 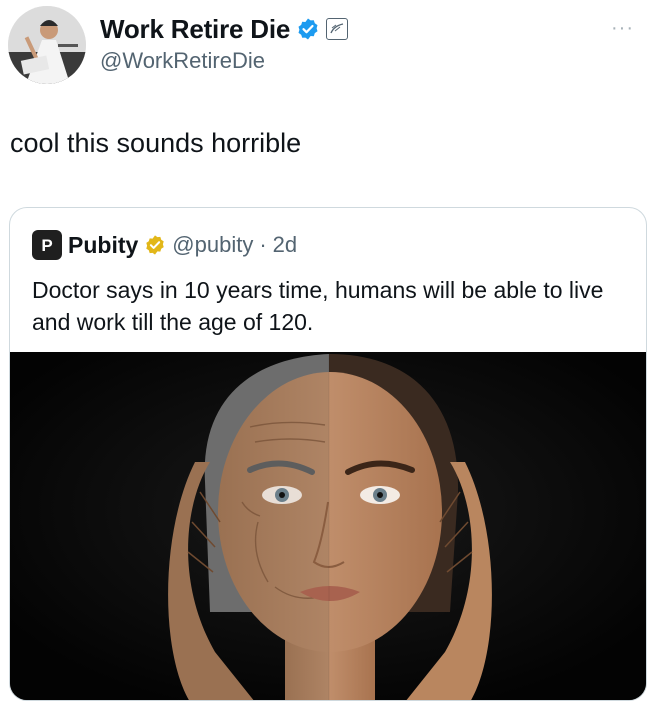 I want to click on author-handle: @WorkRetireDie, so click(x=182, y=61).